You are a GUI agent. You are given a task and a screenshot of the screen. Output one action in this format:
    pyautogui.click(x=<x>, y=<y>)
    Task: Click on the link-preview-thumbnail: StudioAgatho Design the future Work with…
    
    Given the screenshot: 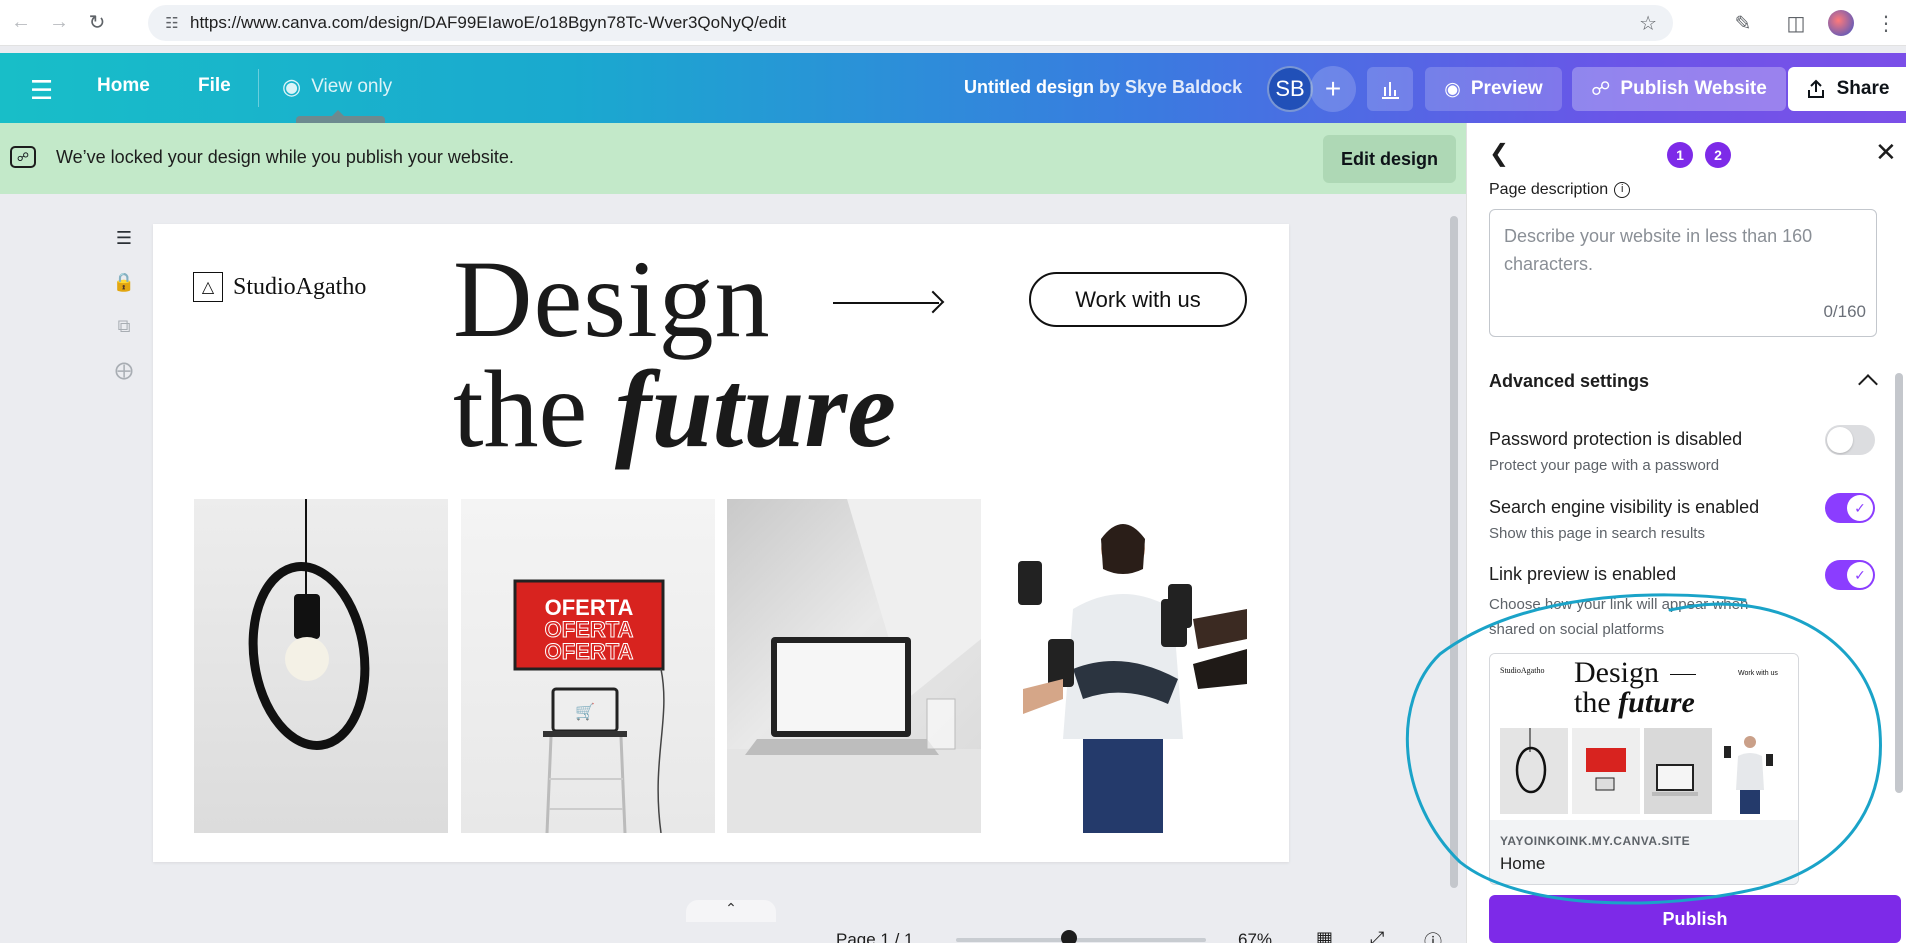 What is the action you would take?
    pyautogui.click(x=1644, y=737)
    